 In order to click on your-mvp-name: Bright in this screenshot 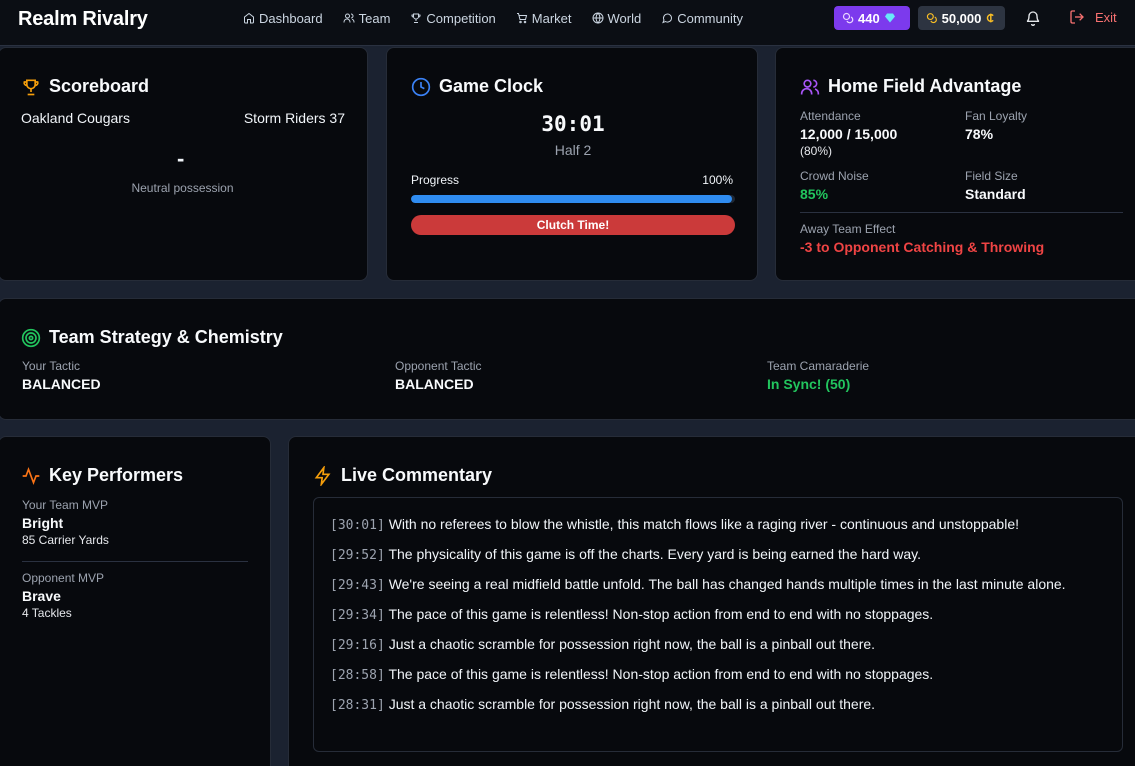, I will do `click(43, 523)`.